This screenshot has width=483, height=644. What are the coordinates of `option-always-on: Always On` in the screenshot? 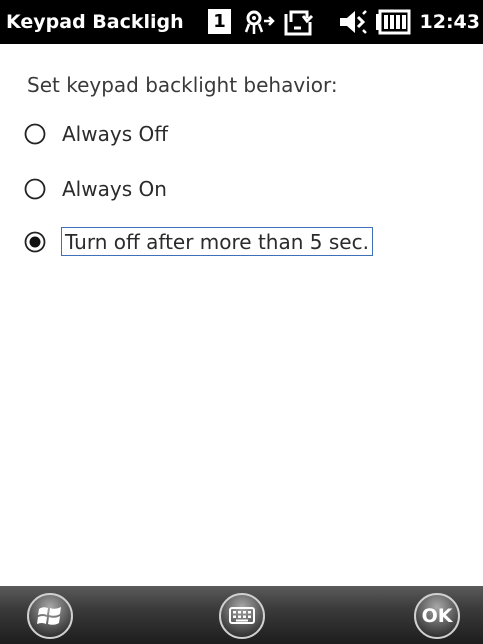 It's located at (114, 189).